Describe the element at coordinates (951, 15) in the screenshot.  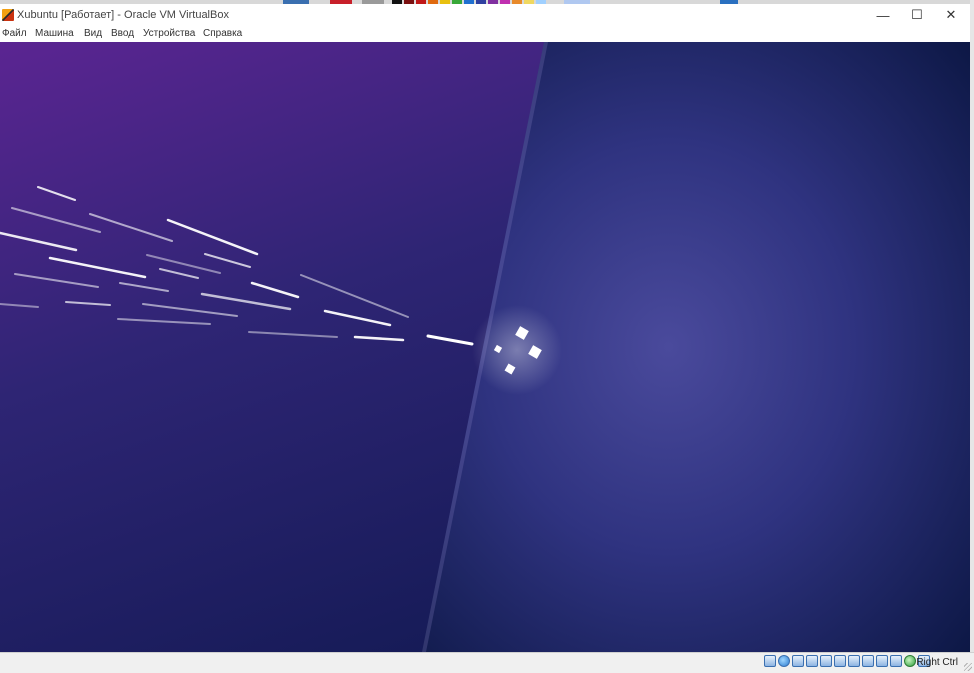
I see `close-button: ✕` at that location.